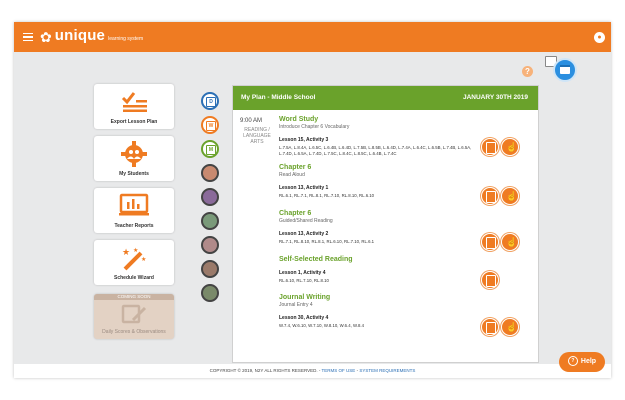 The image size is (625, 400). What do you see at coordinates (251, 121) in the screenshot?
I see `time-label: 9:00 AM` at bounding box center [251, 121].